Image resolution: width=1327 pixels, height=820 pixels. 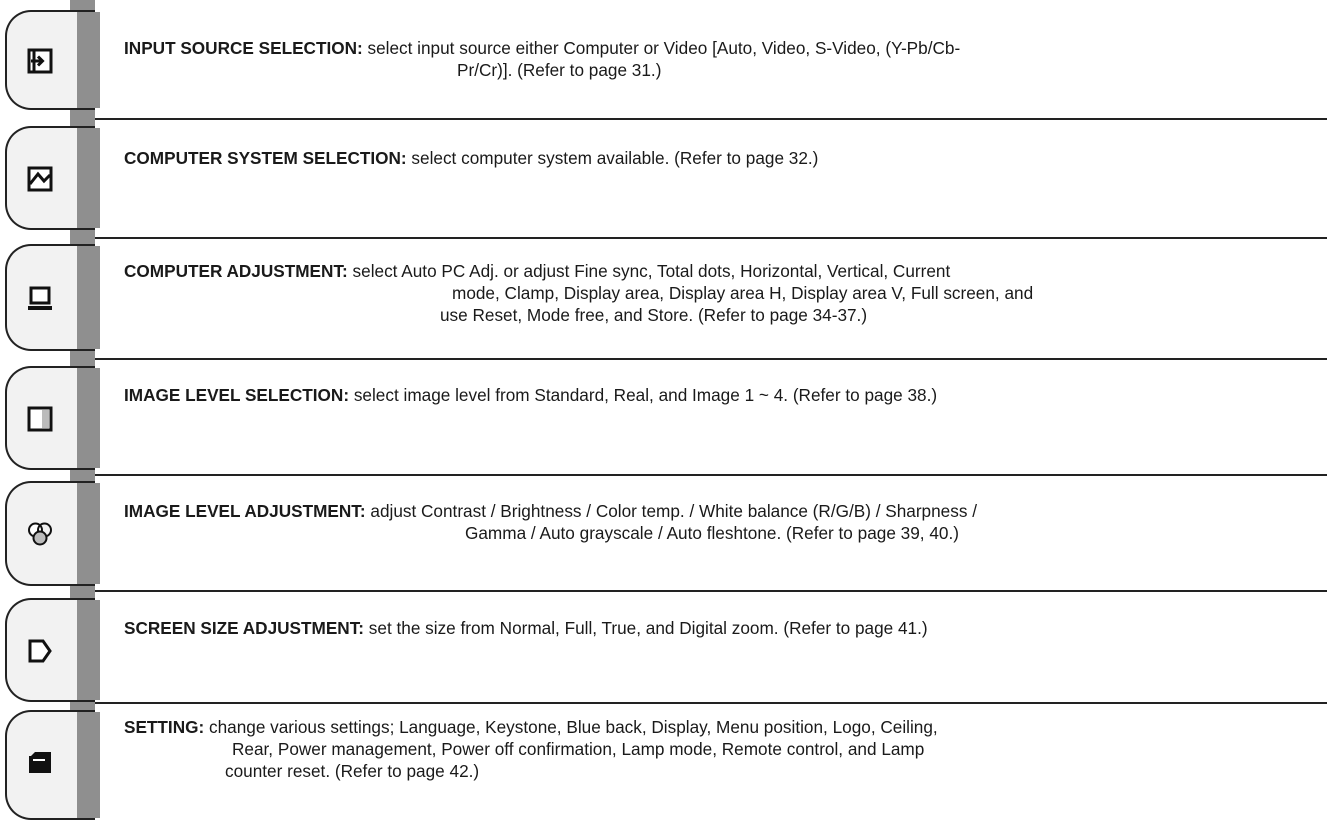 I want to click on tab-input-source, so click(x=52, y=60).